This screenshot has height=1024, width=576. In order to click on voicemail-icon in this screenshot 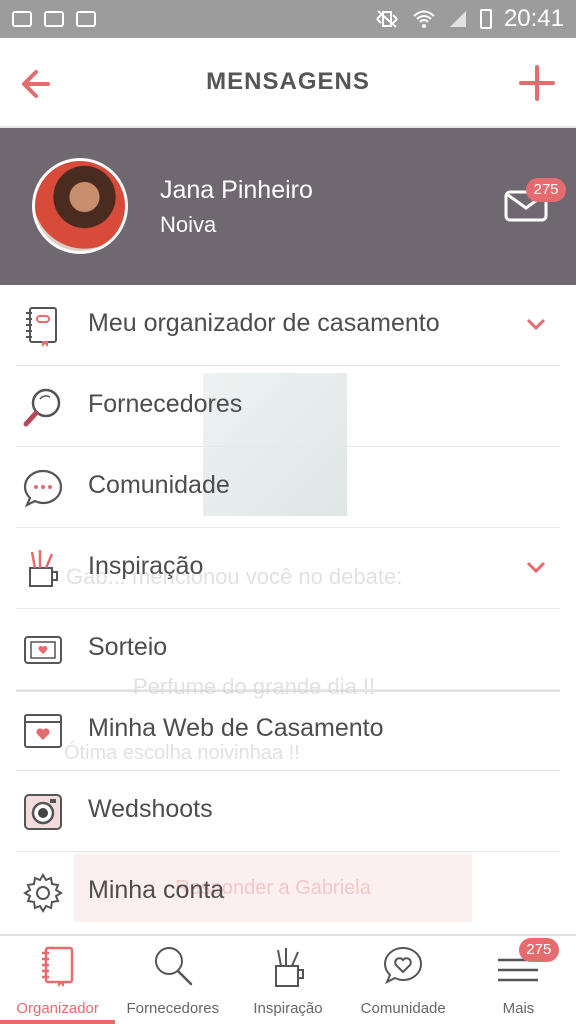, I will do `click(54, 19)`.